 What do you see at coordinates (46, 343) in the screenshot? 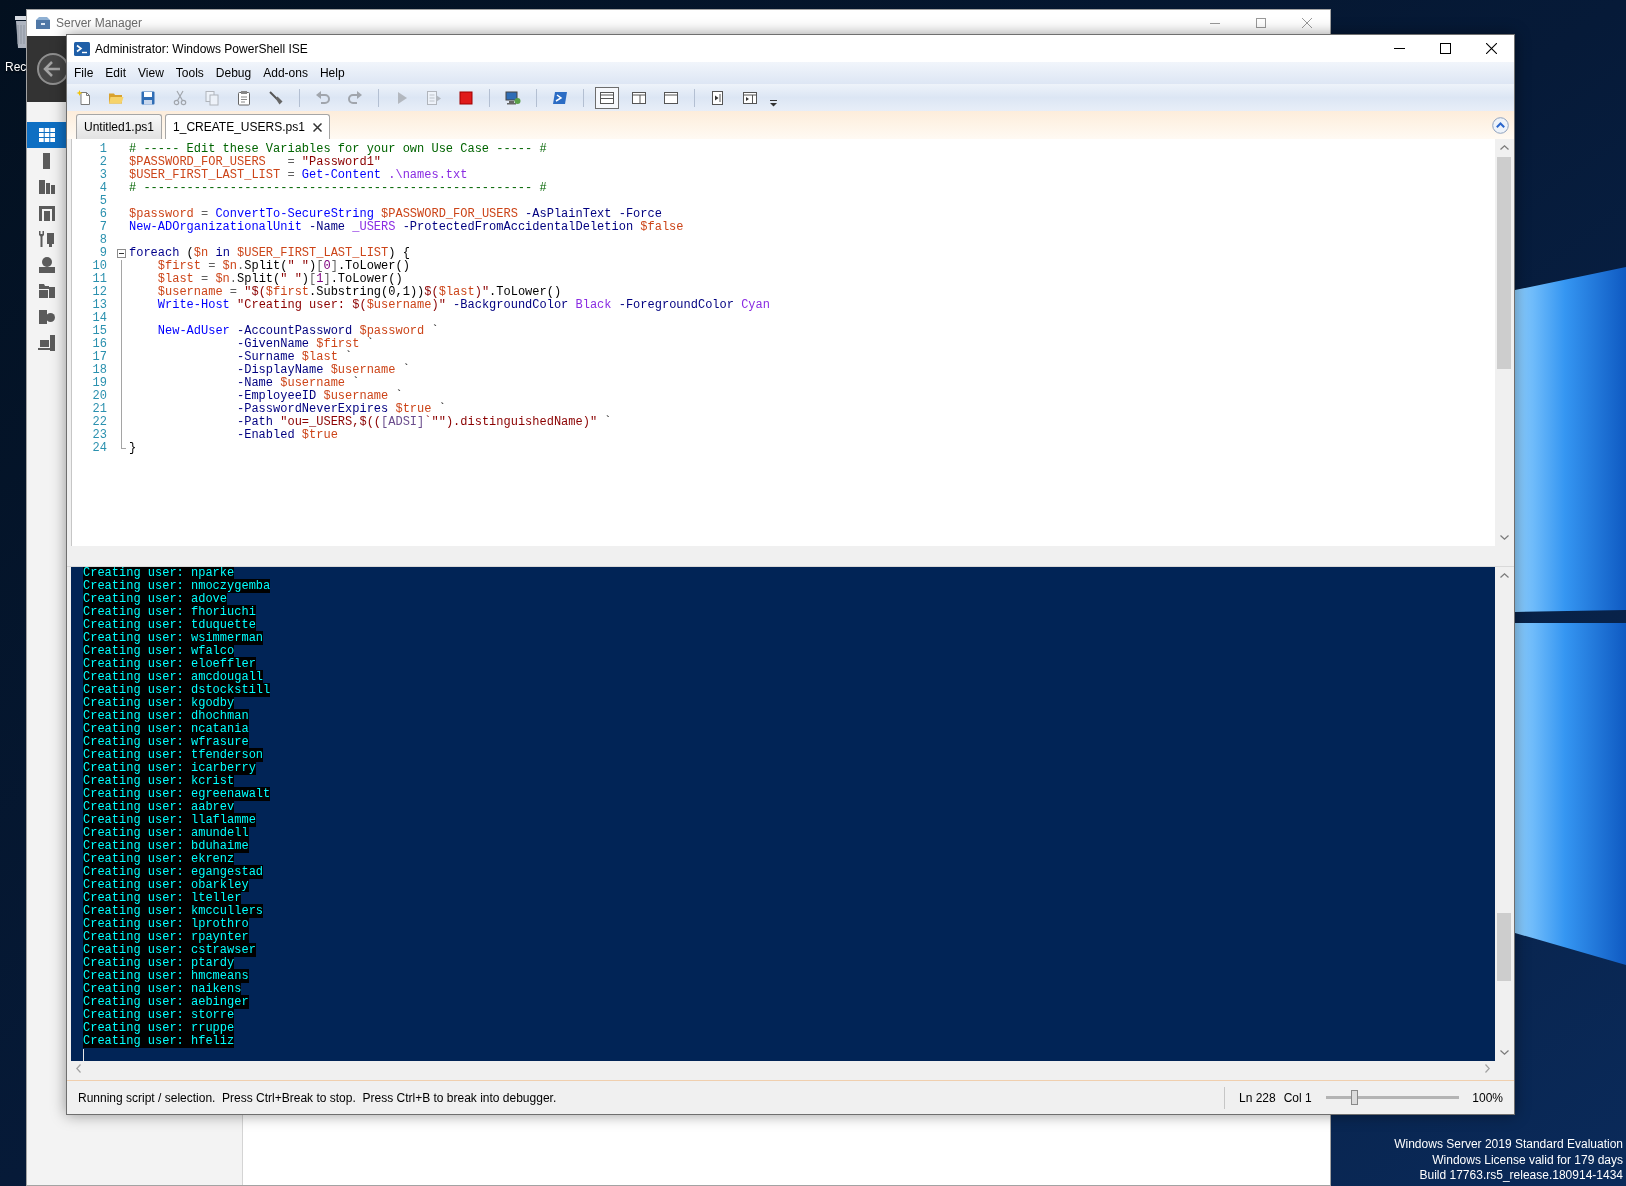
I see `laptop-server-icon` at bounding box center [46, 343].